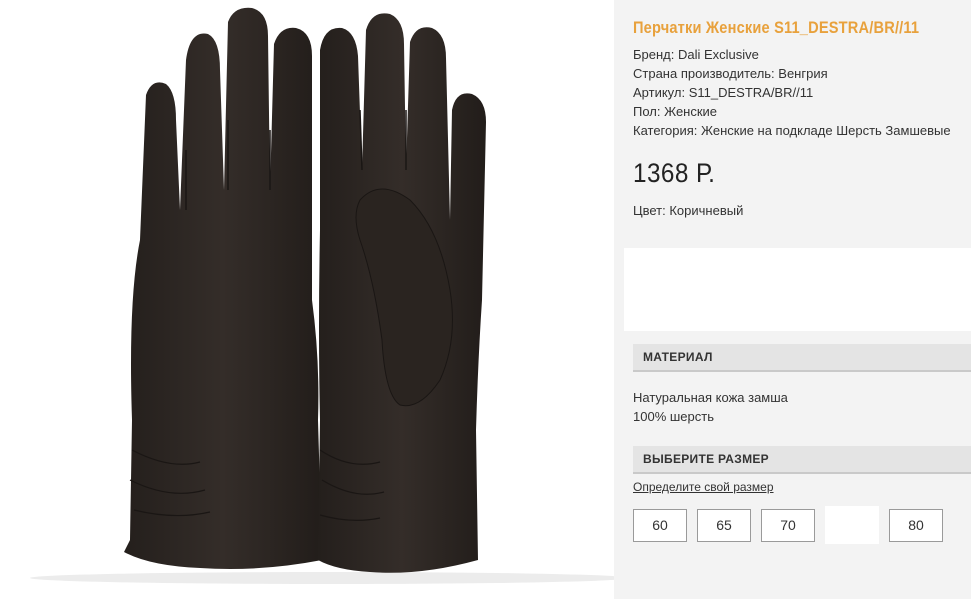 This screenshot has width=971, height=599. What do you see at coordinates (710, 397) in the screenshot?
I see `material-line: Натуральная кожа замша` at bounding box center [710, 397].